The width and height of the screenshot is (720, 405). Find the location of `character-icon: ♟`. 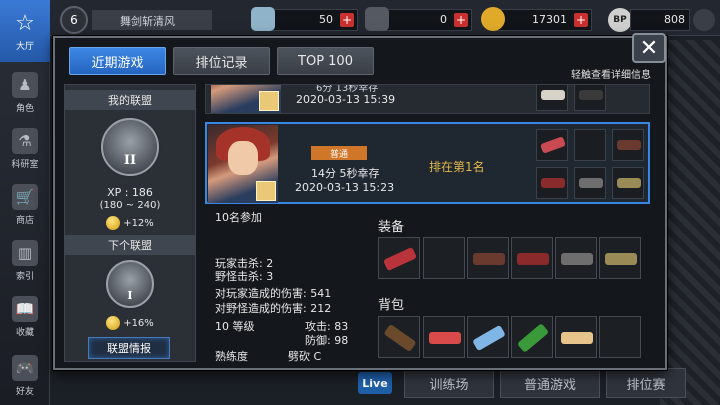

character-icon: ♟ is located at coordinates (25, 85).